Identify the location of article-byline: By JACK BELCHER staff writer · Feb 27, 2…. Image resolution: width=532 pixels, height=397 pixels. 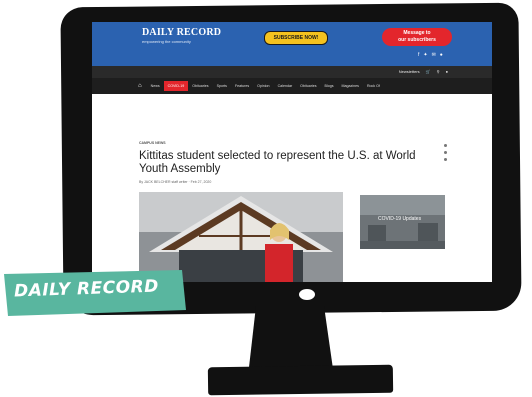
(175, 182).